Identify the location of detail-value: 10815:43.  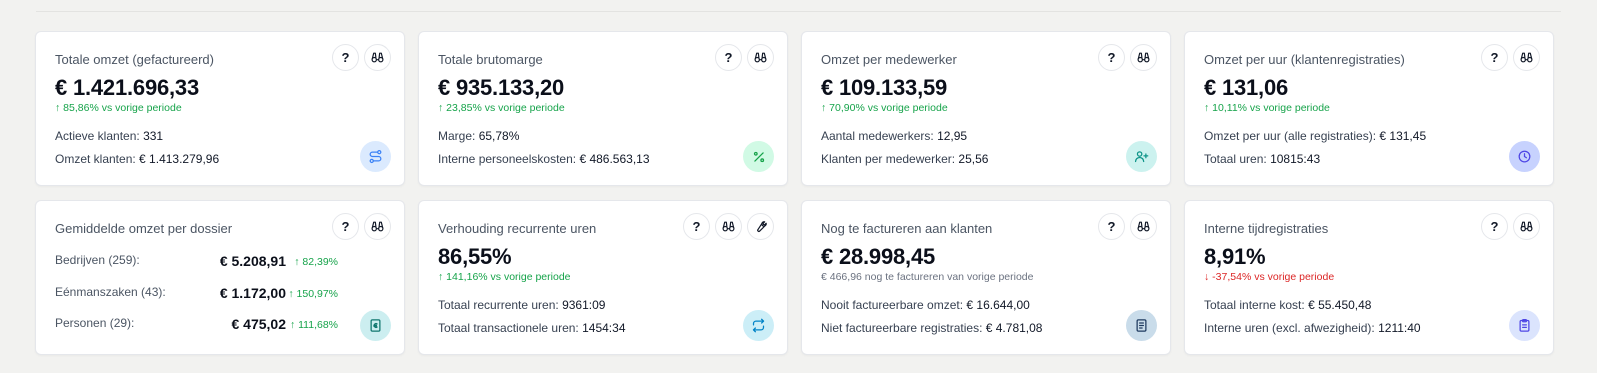
(1295, 159).